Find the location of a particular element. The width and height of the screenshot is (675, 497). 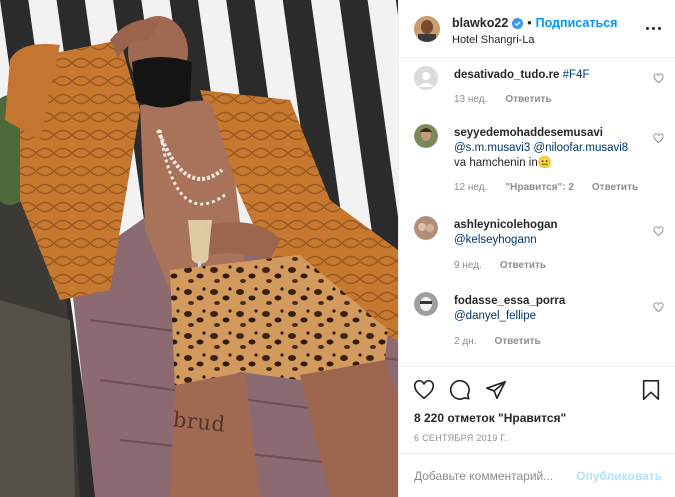

author-avatar is located at coordinates (427, 29).